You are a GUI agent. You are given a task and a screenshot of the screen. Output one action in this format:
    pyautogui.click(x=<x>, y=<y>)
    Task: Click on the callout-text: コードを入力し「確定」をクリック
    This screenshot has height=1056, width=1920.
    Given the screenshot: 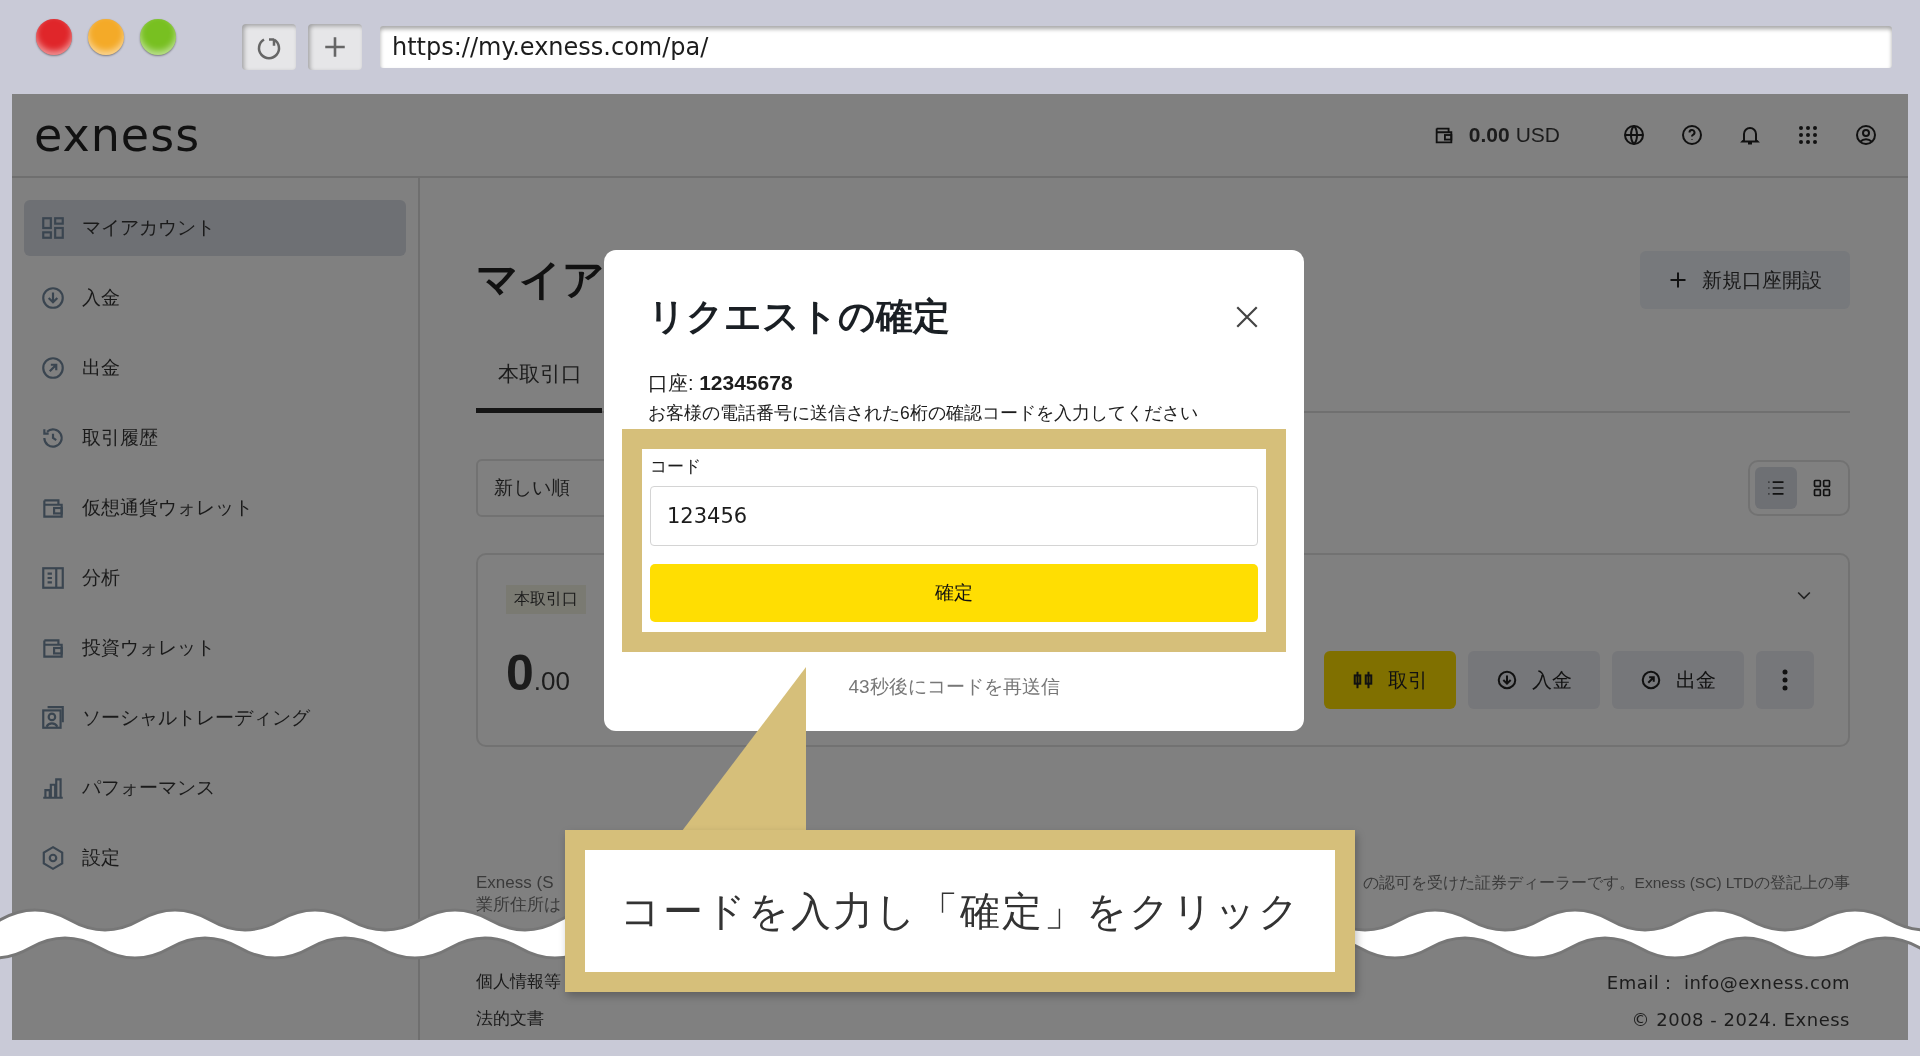 What is the action you would take?
    pyautogui.click(x=960, y=911)
    